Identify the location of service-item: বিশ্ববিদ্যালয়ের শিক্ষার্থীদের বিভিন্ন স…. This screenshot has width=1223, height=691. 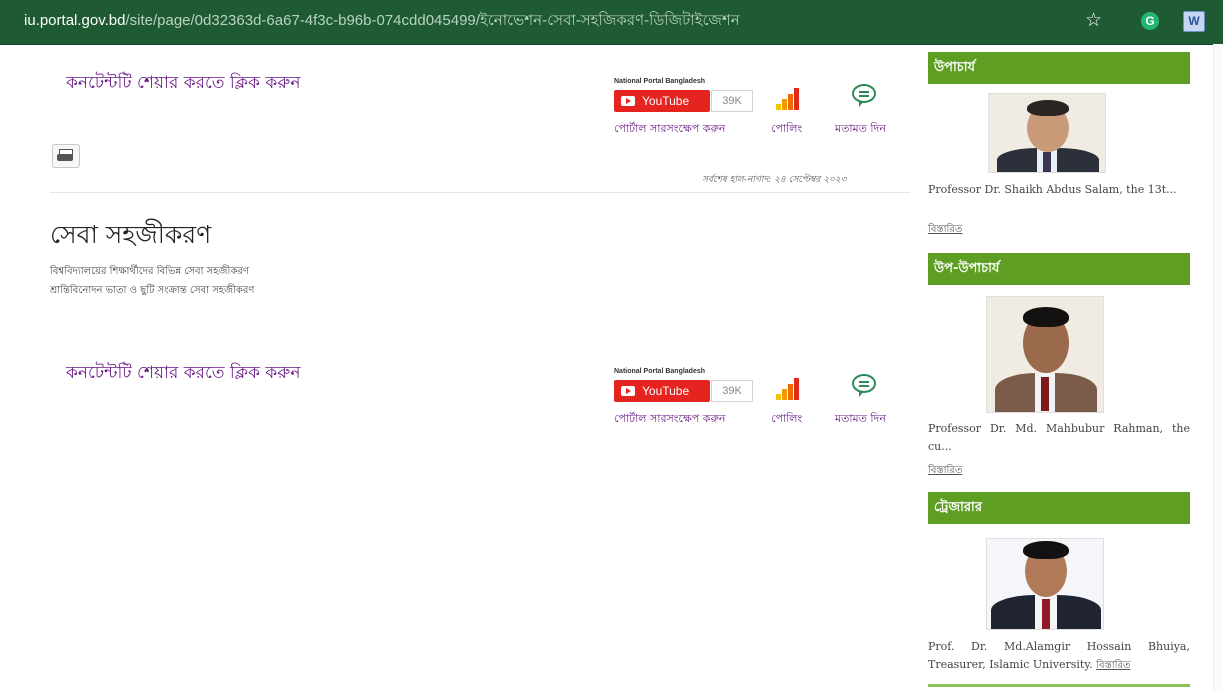
(149, 271).